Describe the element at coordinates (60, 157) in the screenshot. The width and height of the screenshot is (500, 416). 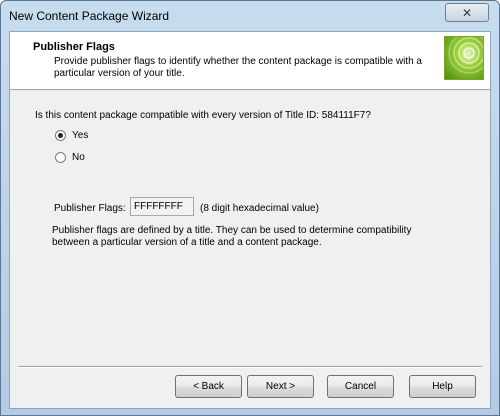
I see `no-radio` at that location.